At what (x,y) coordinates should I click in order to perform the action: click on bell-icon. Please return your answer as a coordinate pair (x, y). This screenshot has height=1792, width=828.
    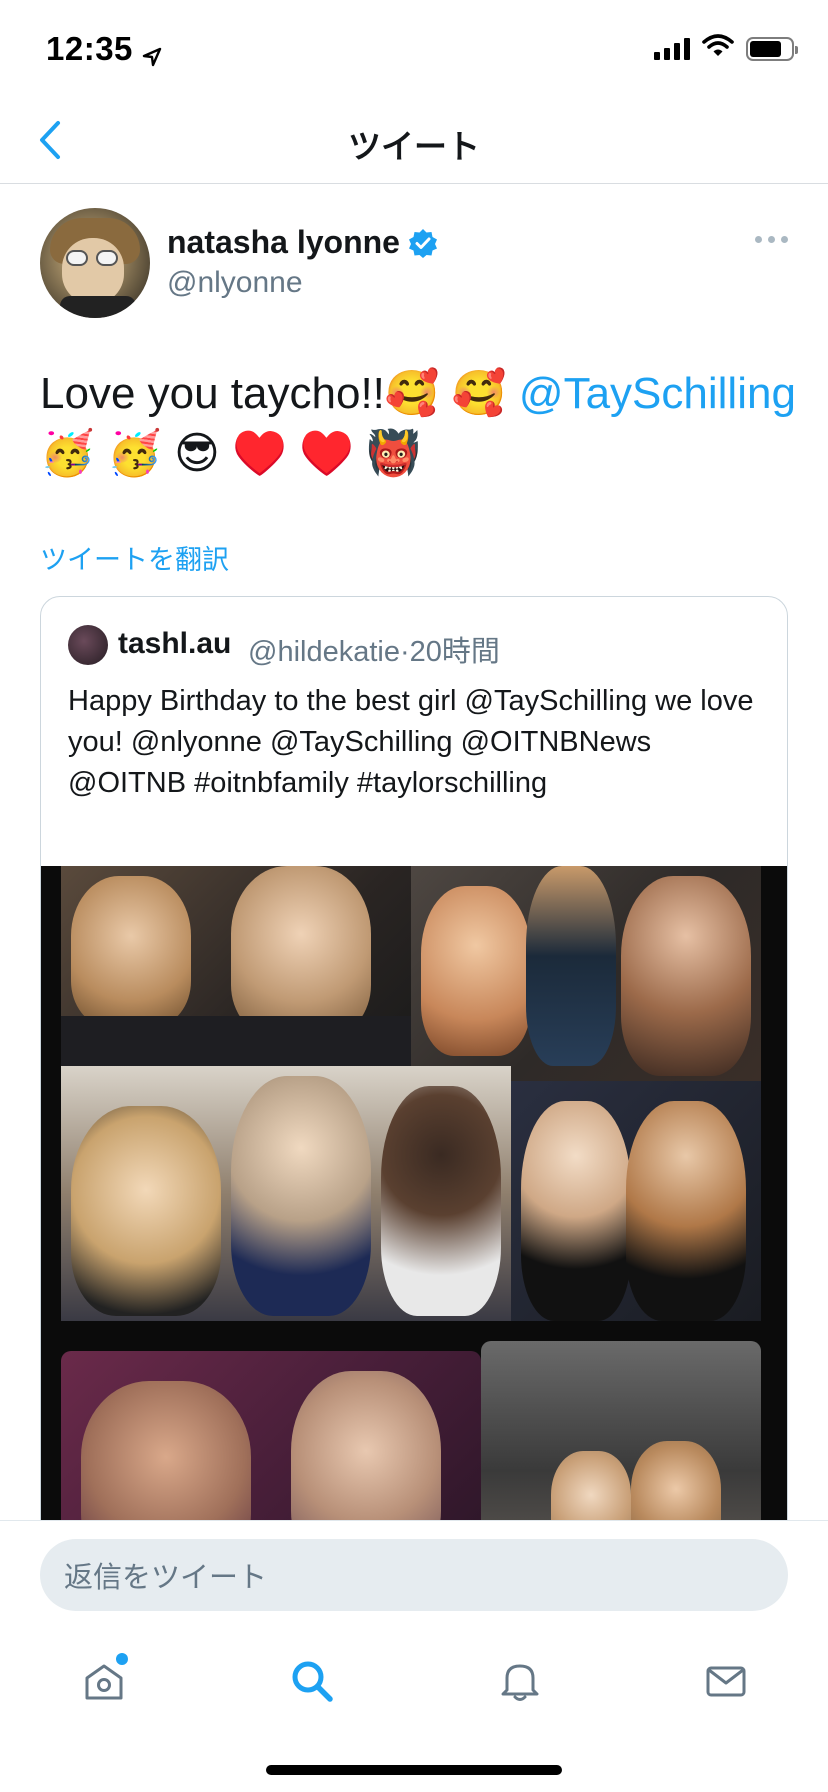
    Looking at the image, I should click on (520, 1682).